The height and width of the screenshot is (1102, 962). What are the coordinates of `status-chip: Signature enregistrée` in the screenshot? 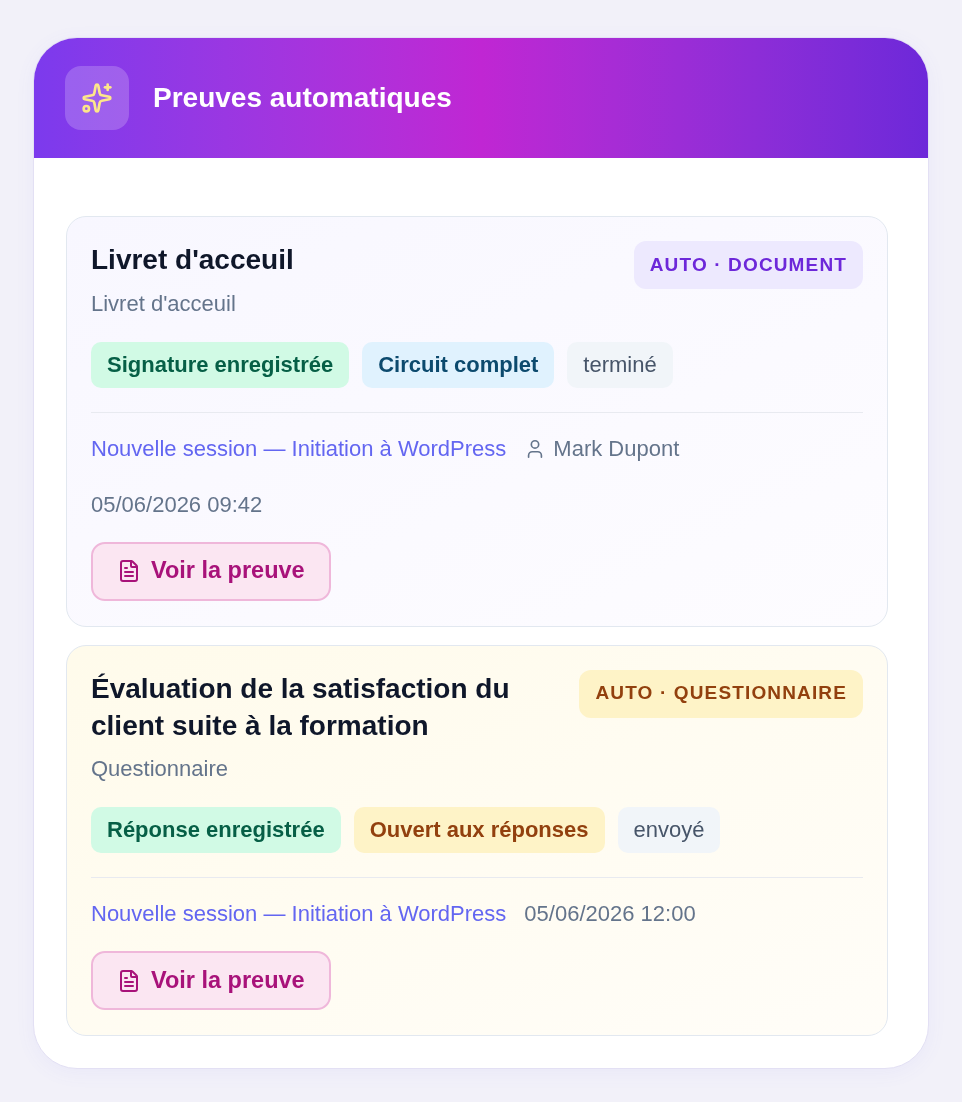 It's located at (220, 364).